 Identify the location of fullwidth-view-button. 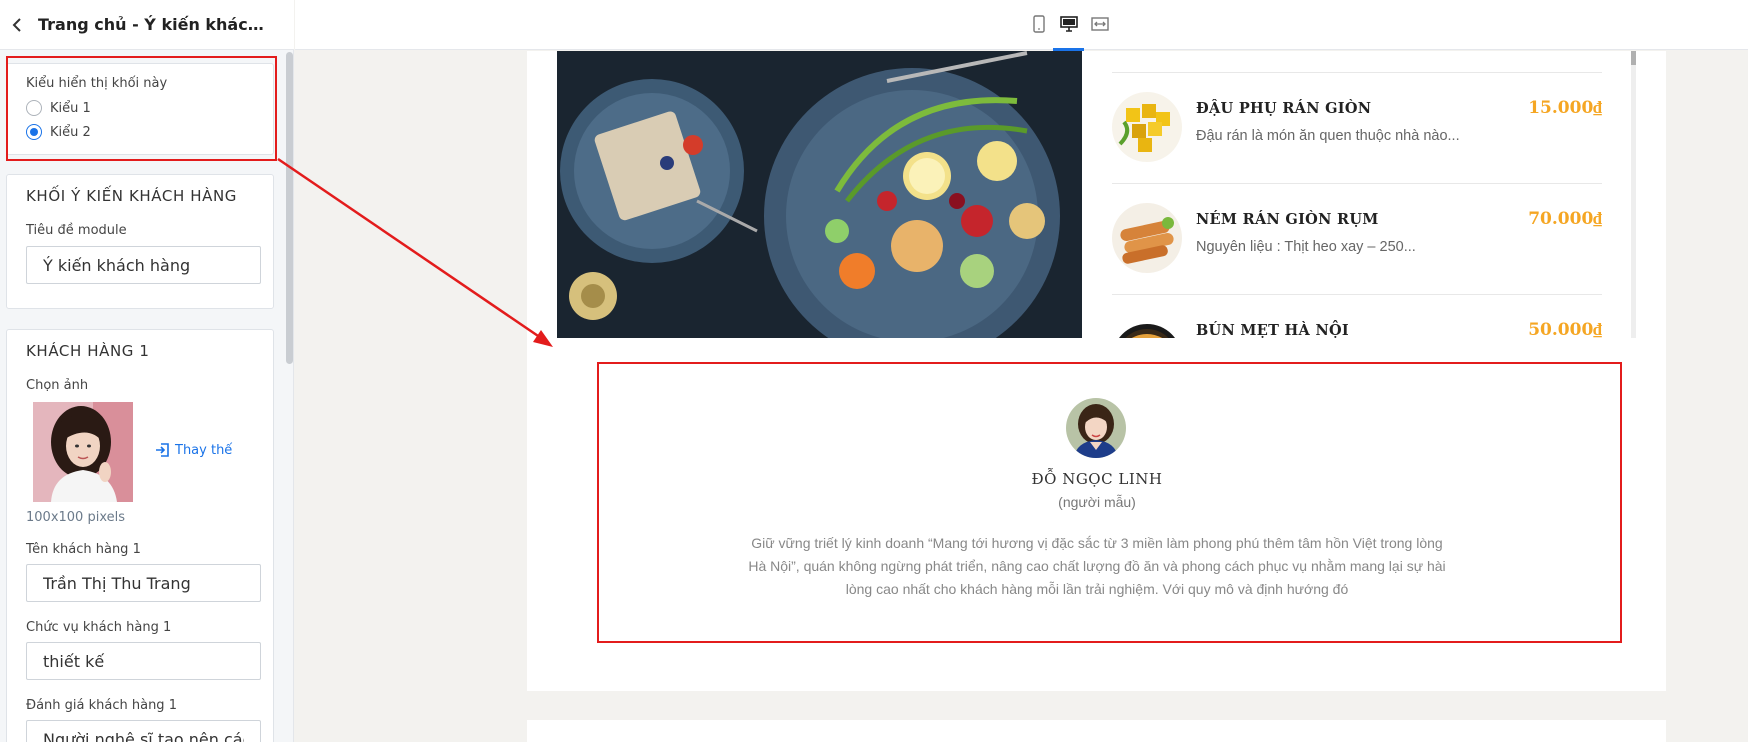
(1100, 24).